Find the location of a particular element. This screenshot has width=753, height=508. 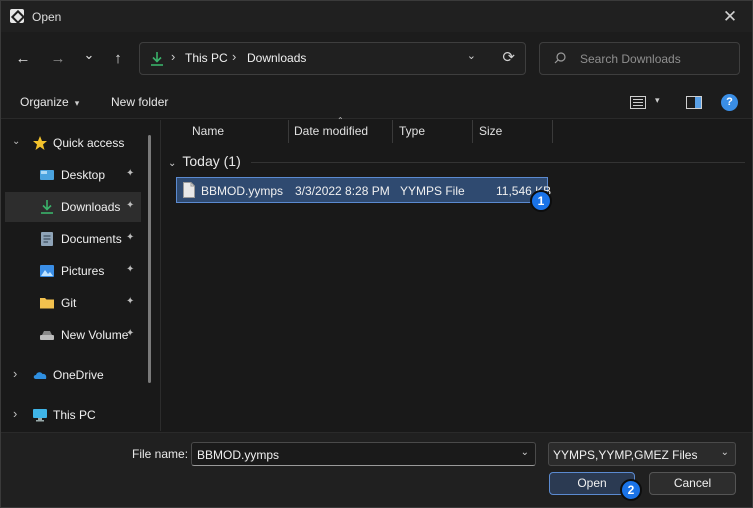

sidebar-item-this-pc: › This PC is located at coordinates (75, 415).